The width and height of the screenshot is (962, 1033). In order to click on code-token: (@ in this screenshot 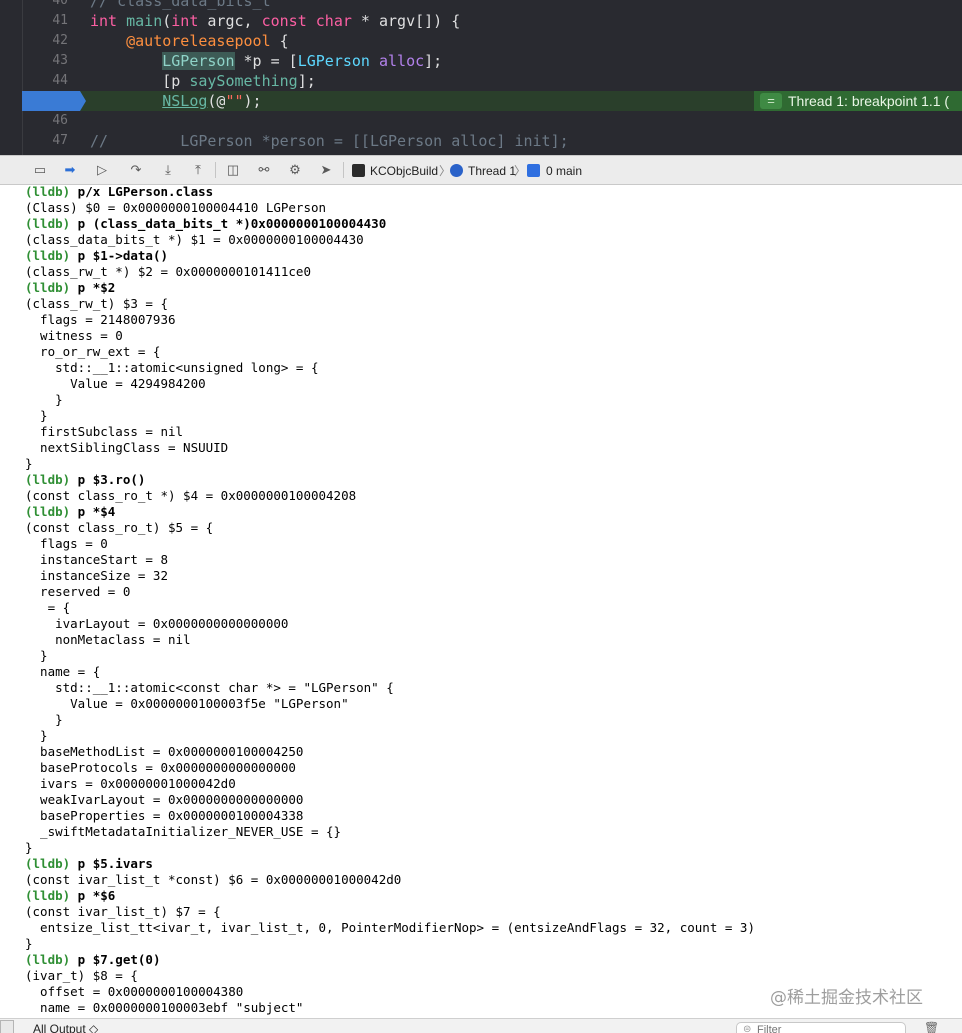, I will do `click(216, 101)`.